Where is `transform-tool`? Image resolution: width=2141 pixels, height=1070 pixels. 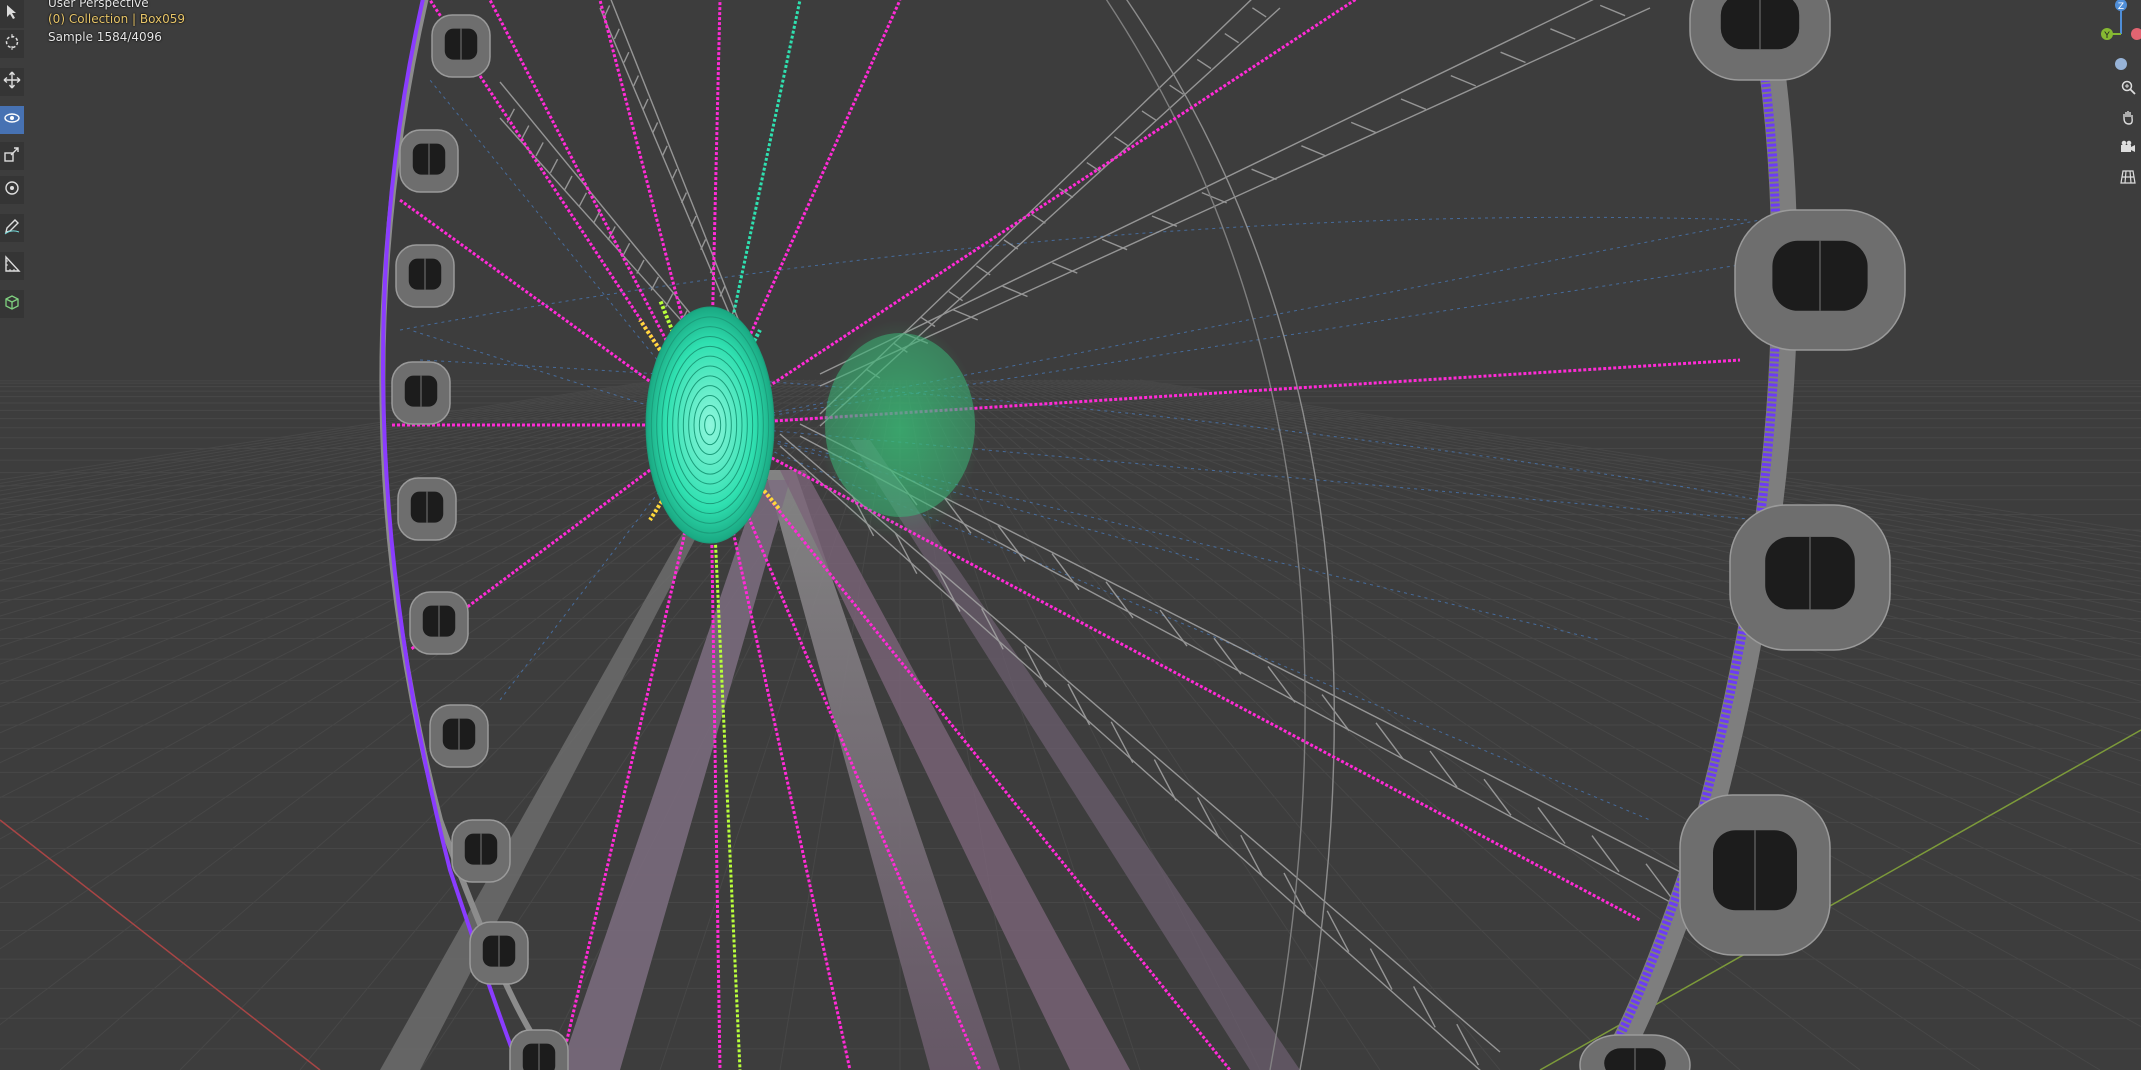
transform-tool is located at coordinates (12, 190).